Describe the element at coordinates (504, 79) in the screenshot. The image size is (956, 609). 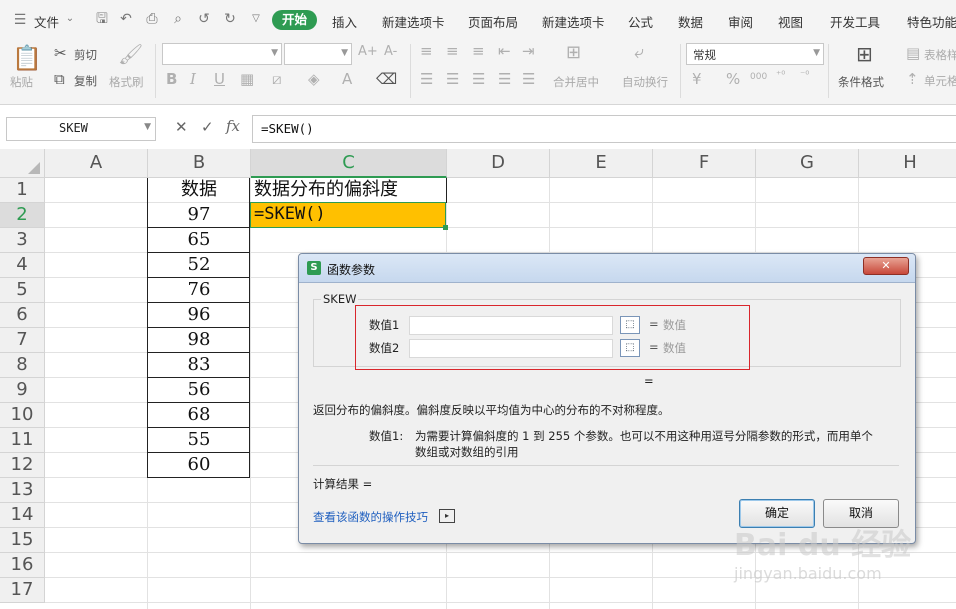
I see `justify-icon: ☰` at that location.